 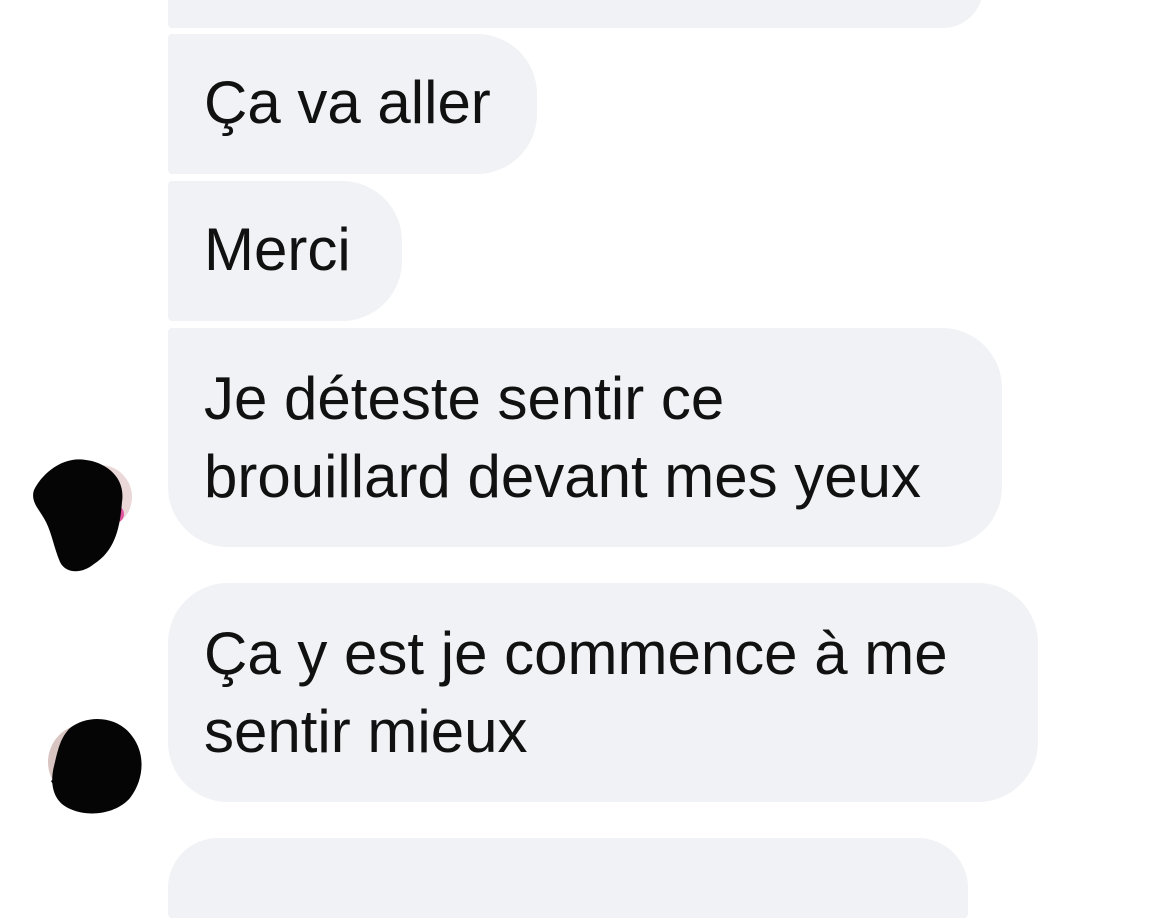 I want to click on message-bubble: Merci, so click(x=285, y=251).